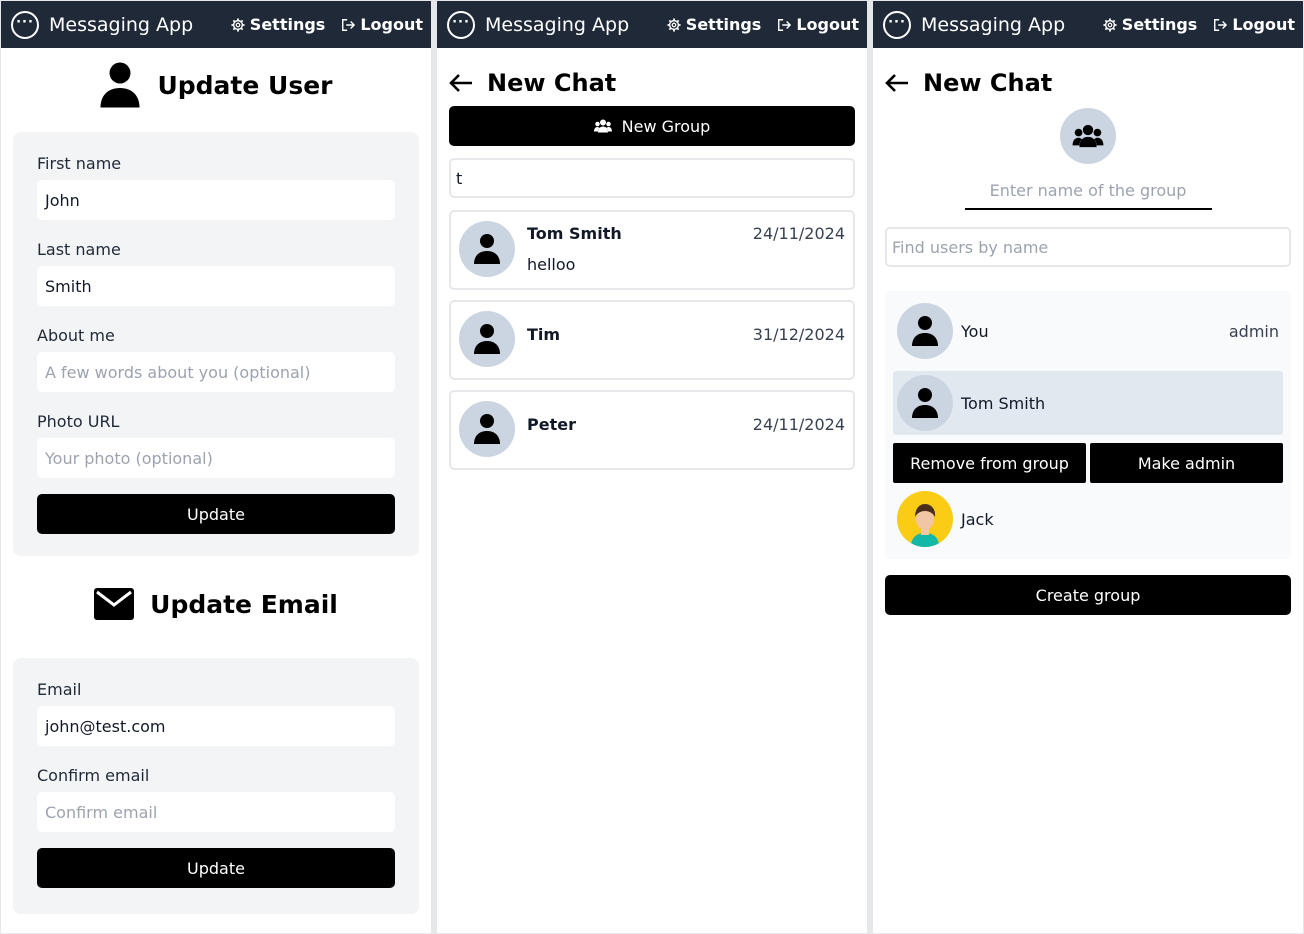 The image size is (1304, 934). I want to click on envelope-icon, so click(114, 604).